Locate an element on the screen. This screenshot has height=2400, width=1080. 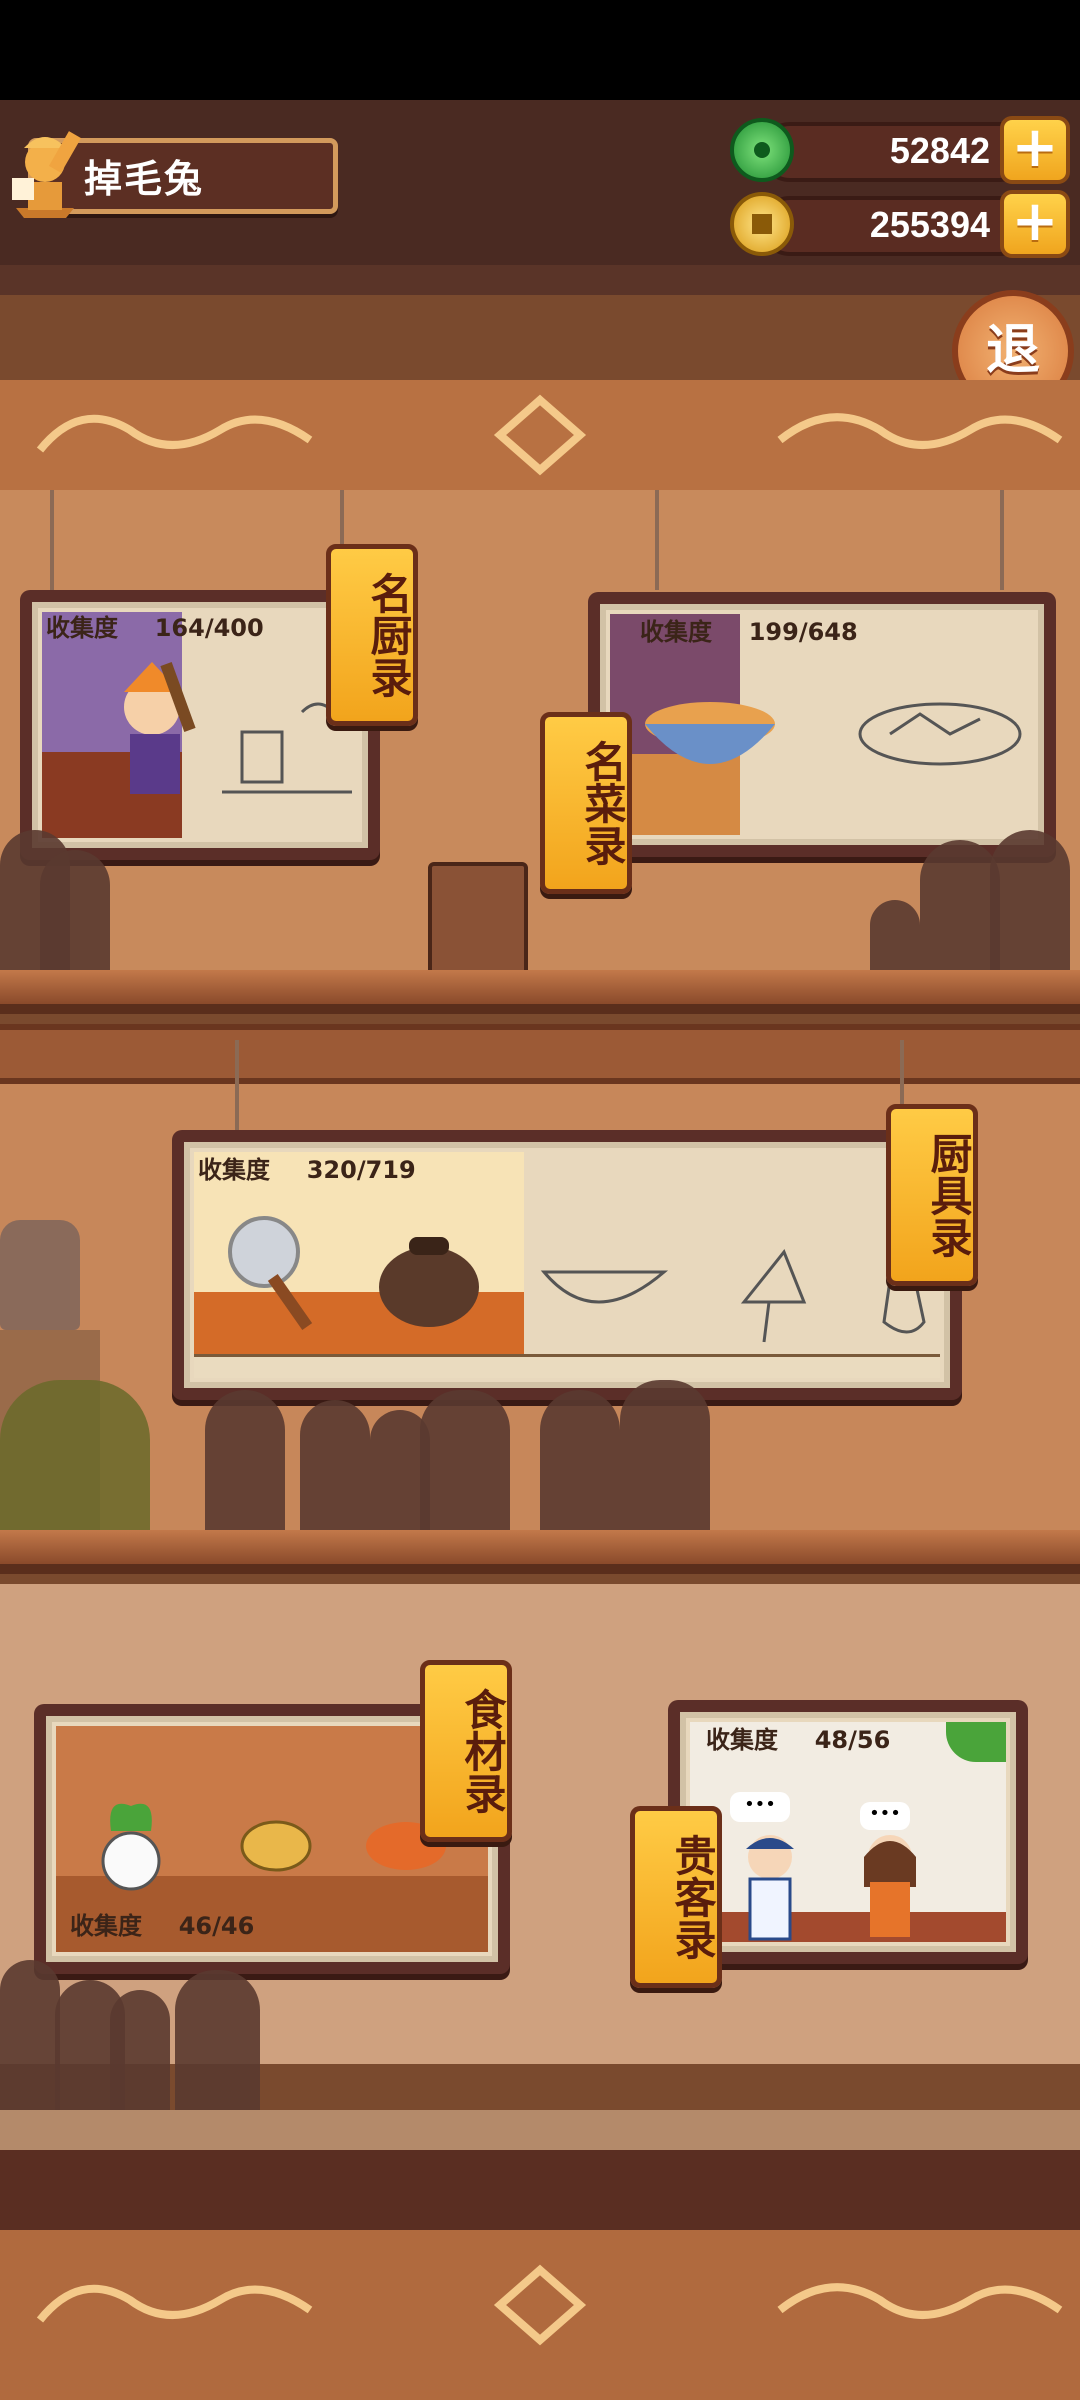
plant is located at coordinates (75, 1455).